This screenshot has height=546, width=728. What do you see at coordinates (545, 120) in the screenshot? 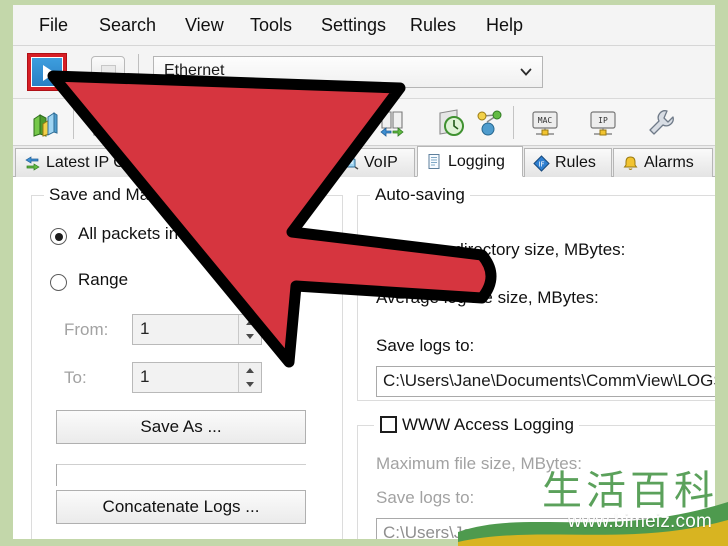
I see `svg-text: MAC` at bounding box center [545, 120].